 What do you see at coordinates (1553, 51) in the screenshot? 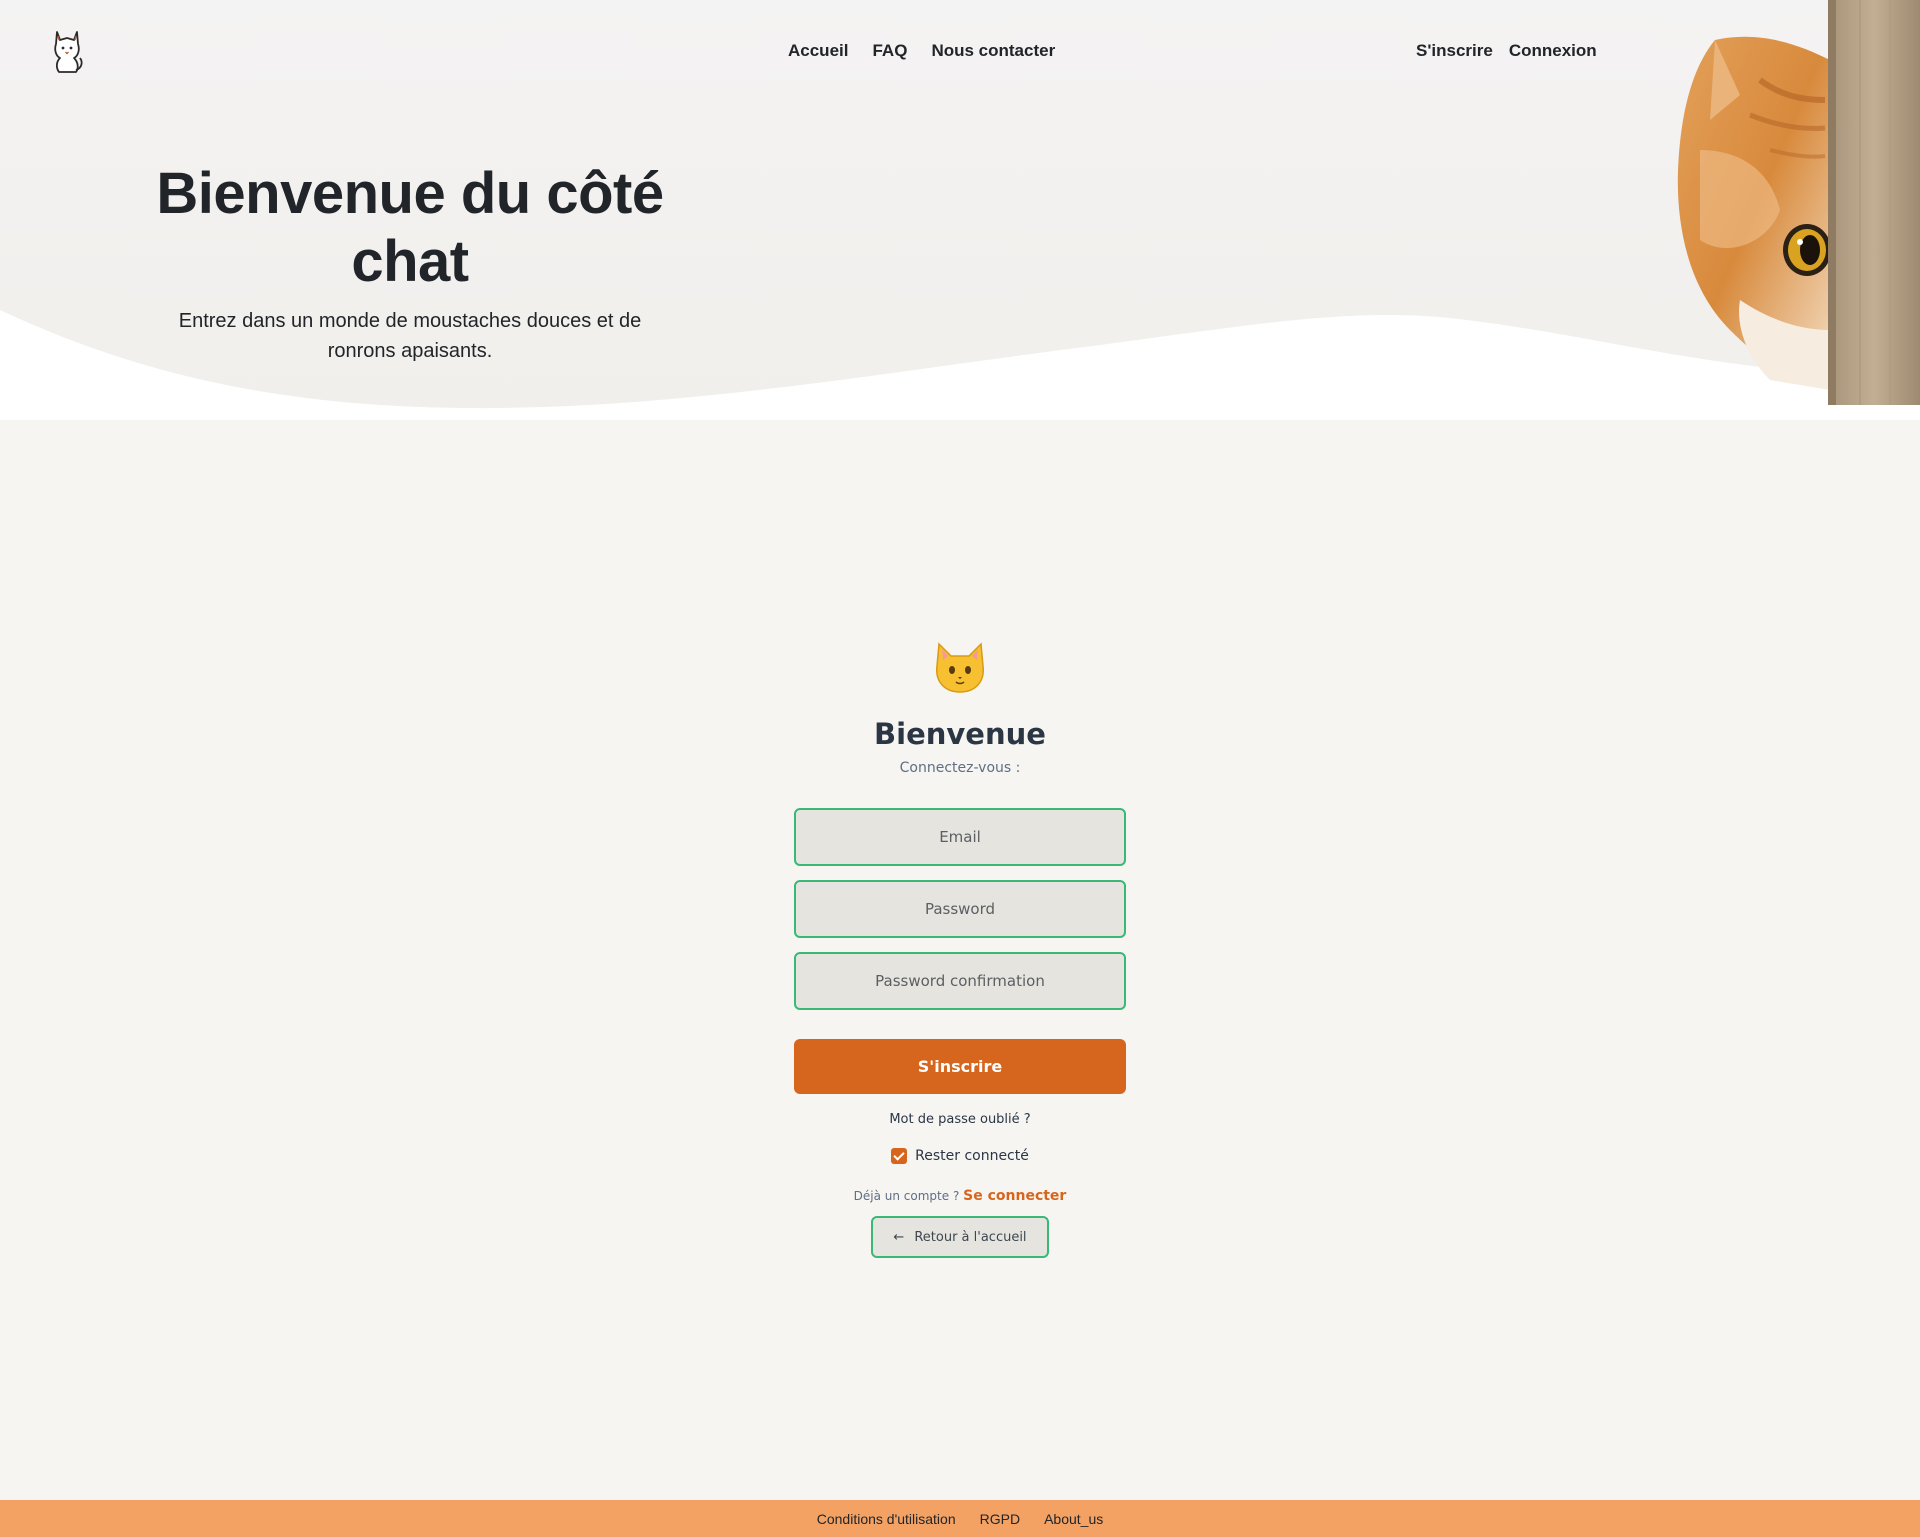
I see `nav-login: Connexion` at bounding box center [1553, 51].